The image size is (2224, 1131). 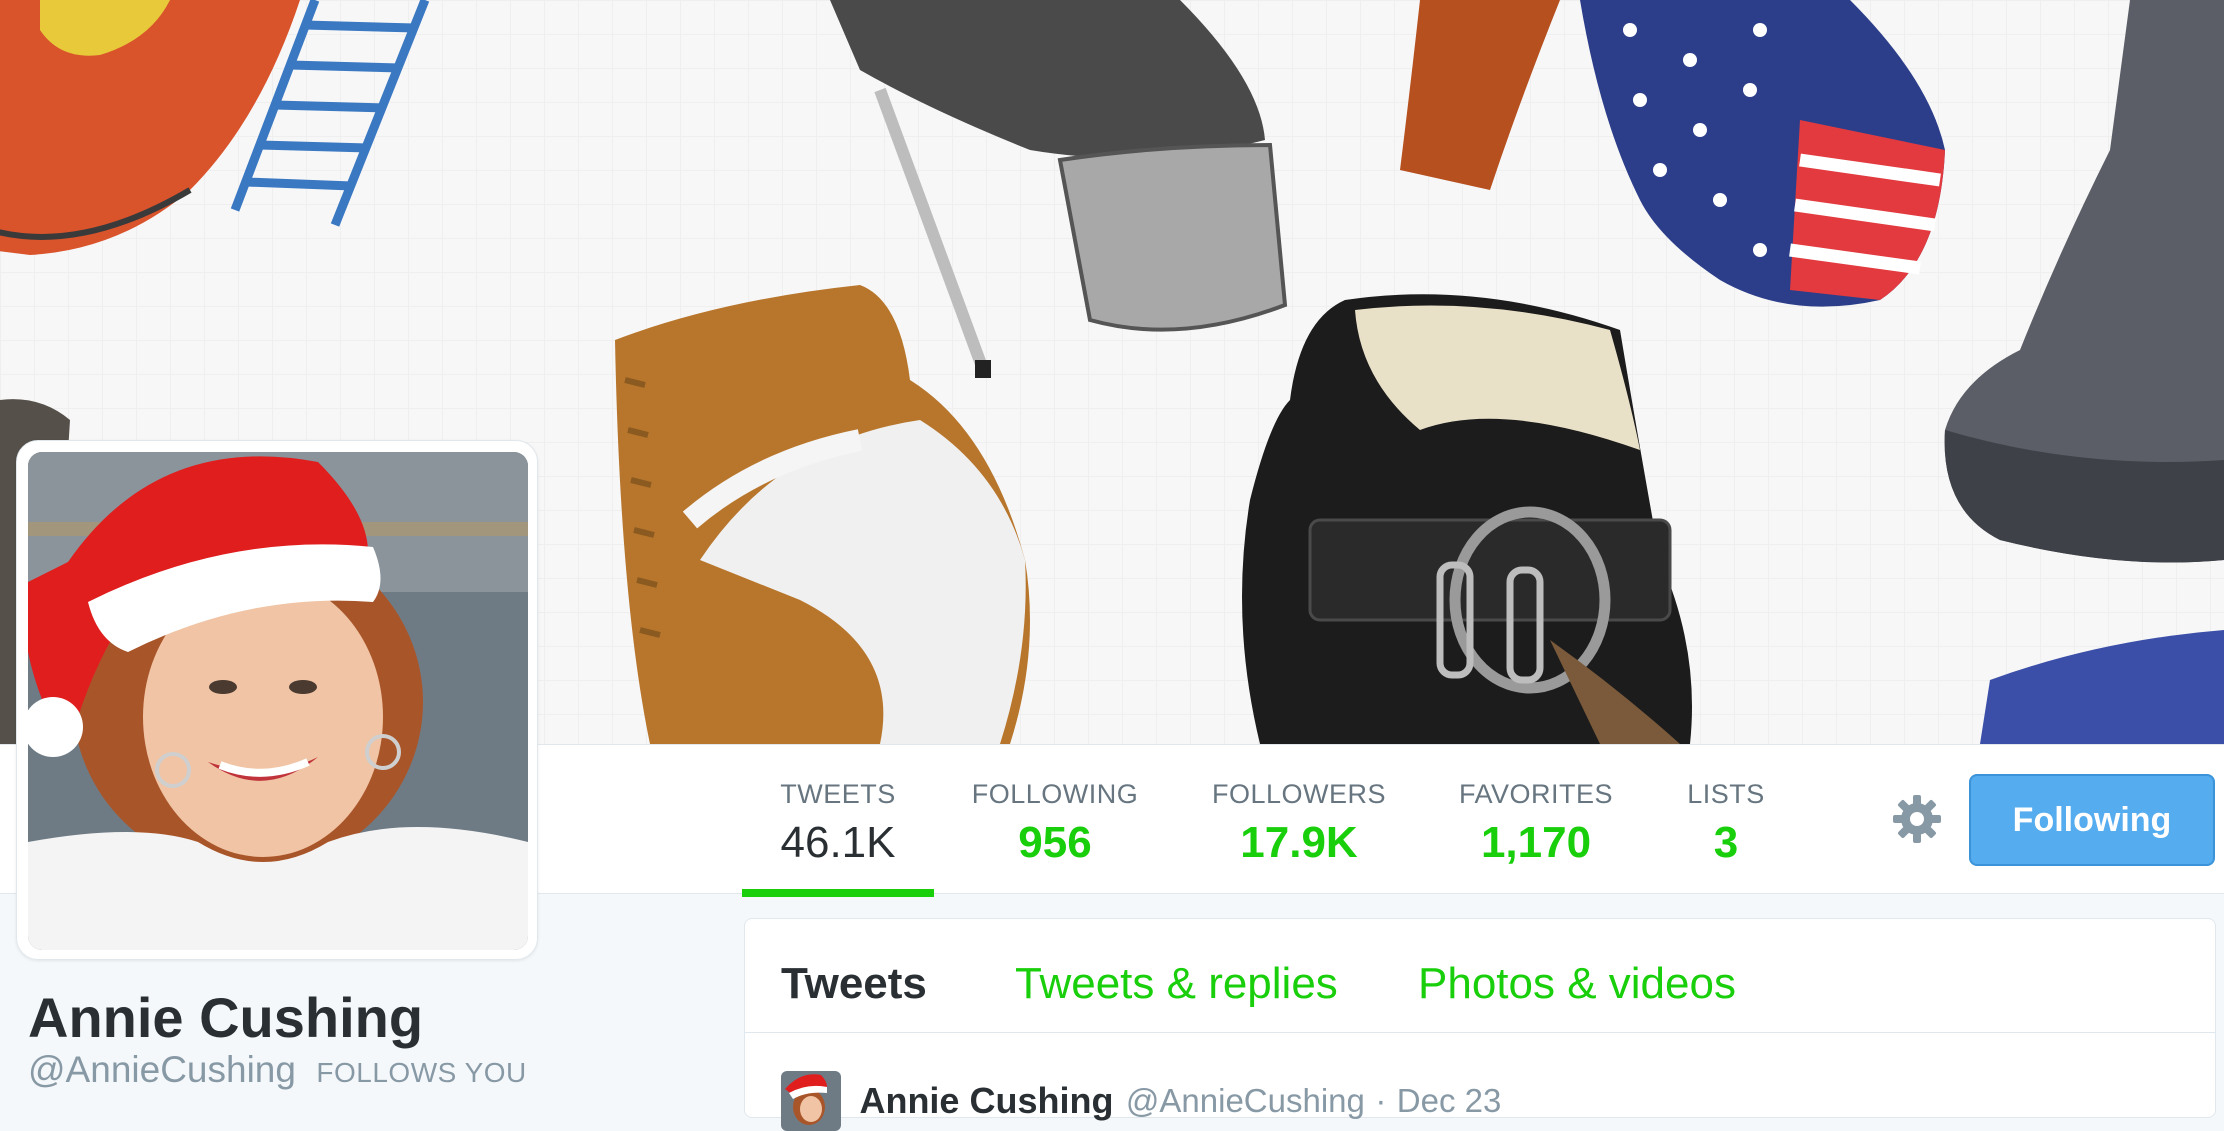 I want to click on stat-followers-label: FOLLOWERS, so click(x=1299, y=794).